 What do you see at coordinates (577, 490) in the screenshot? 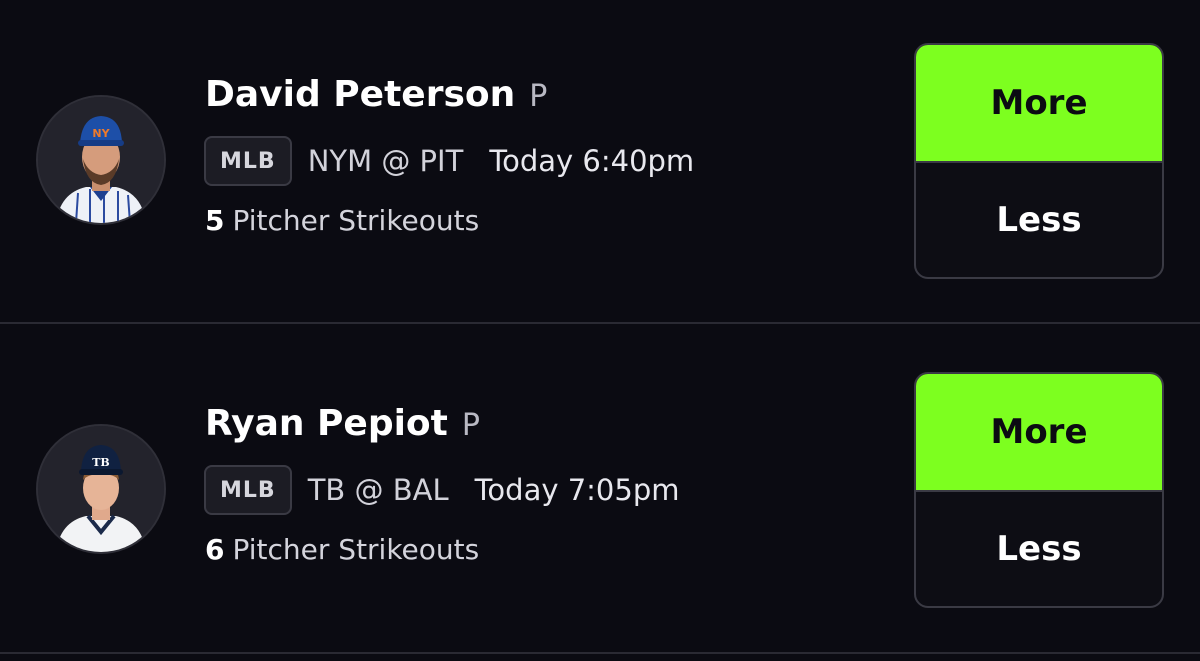
I see `game-time: Today 7:05pm` at bounding box center [577, 490].